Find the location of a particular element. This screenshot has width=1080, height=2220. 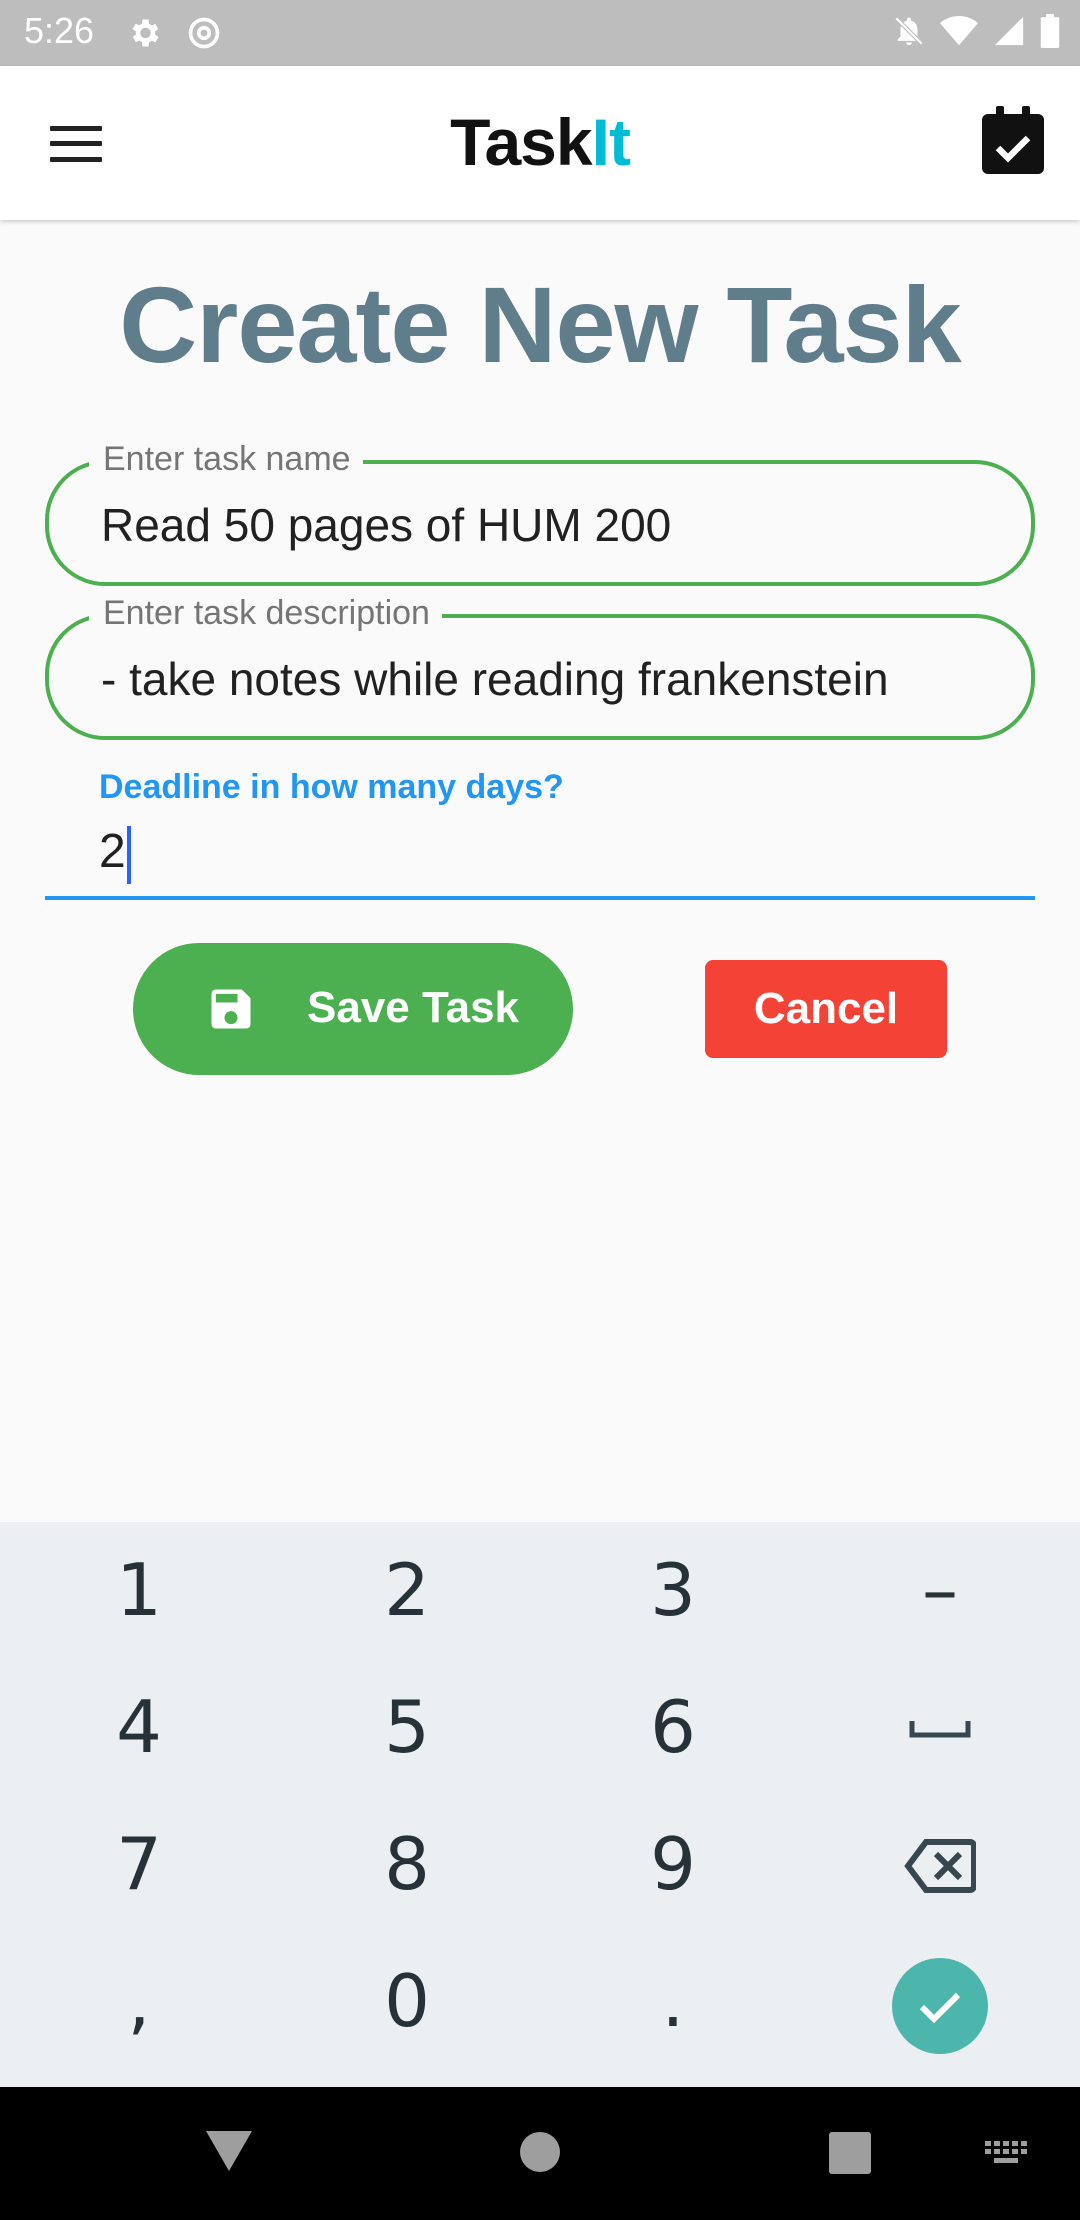

key-backspace is located at coordinates (940, 1864).